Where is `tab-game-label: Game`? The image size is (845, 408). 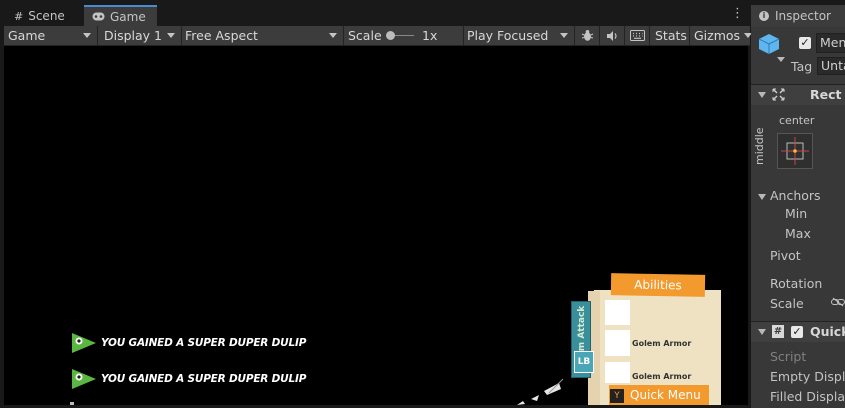
tab-game-label: Game is located at coordinates (128, 17).